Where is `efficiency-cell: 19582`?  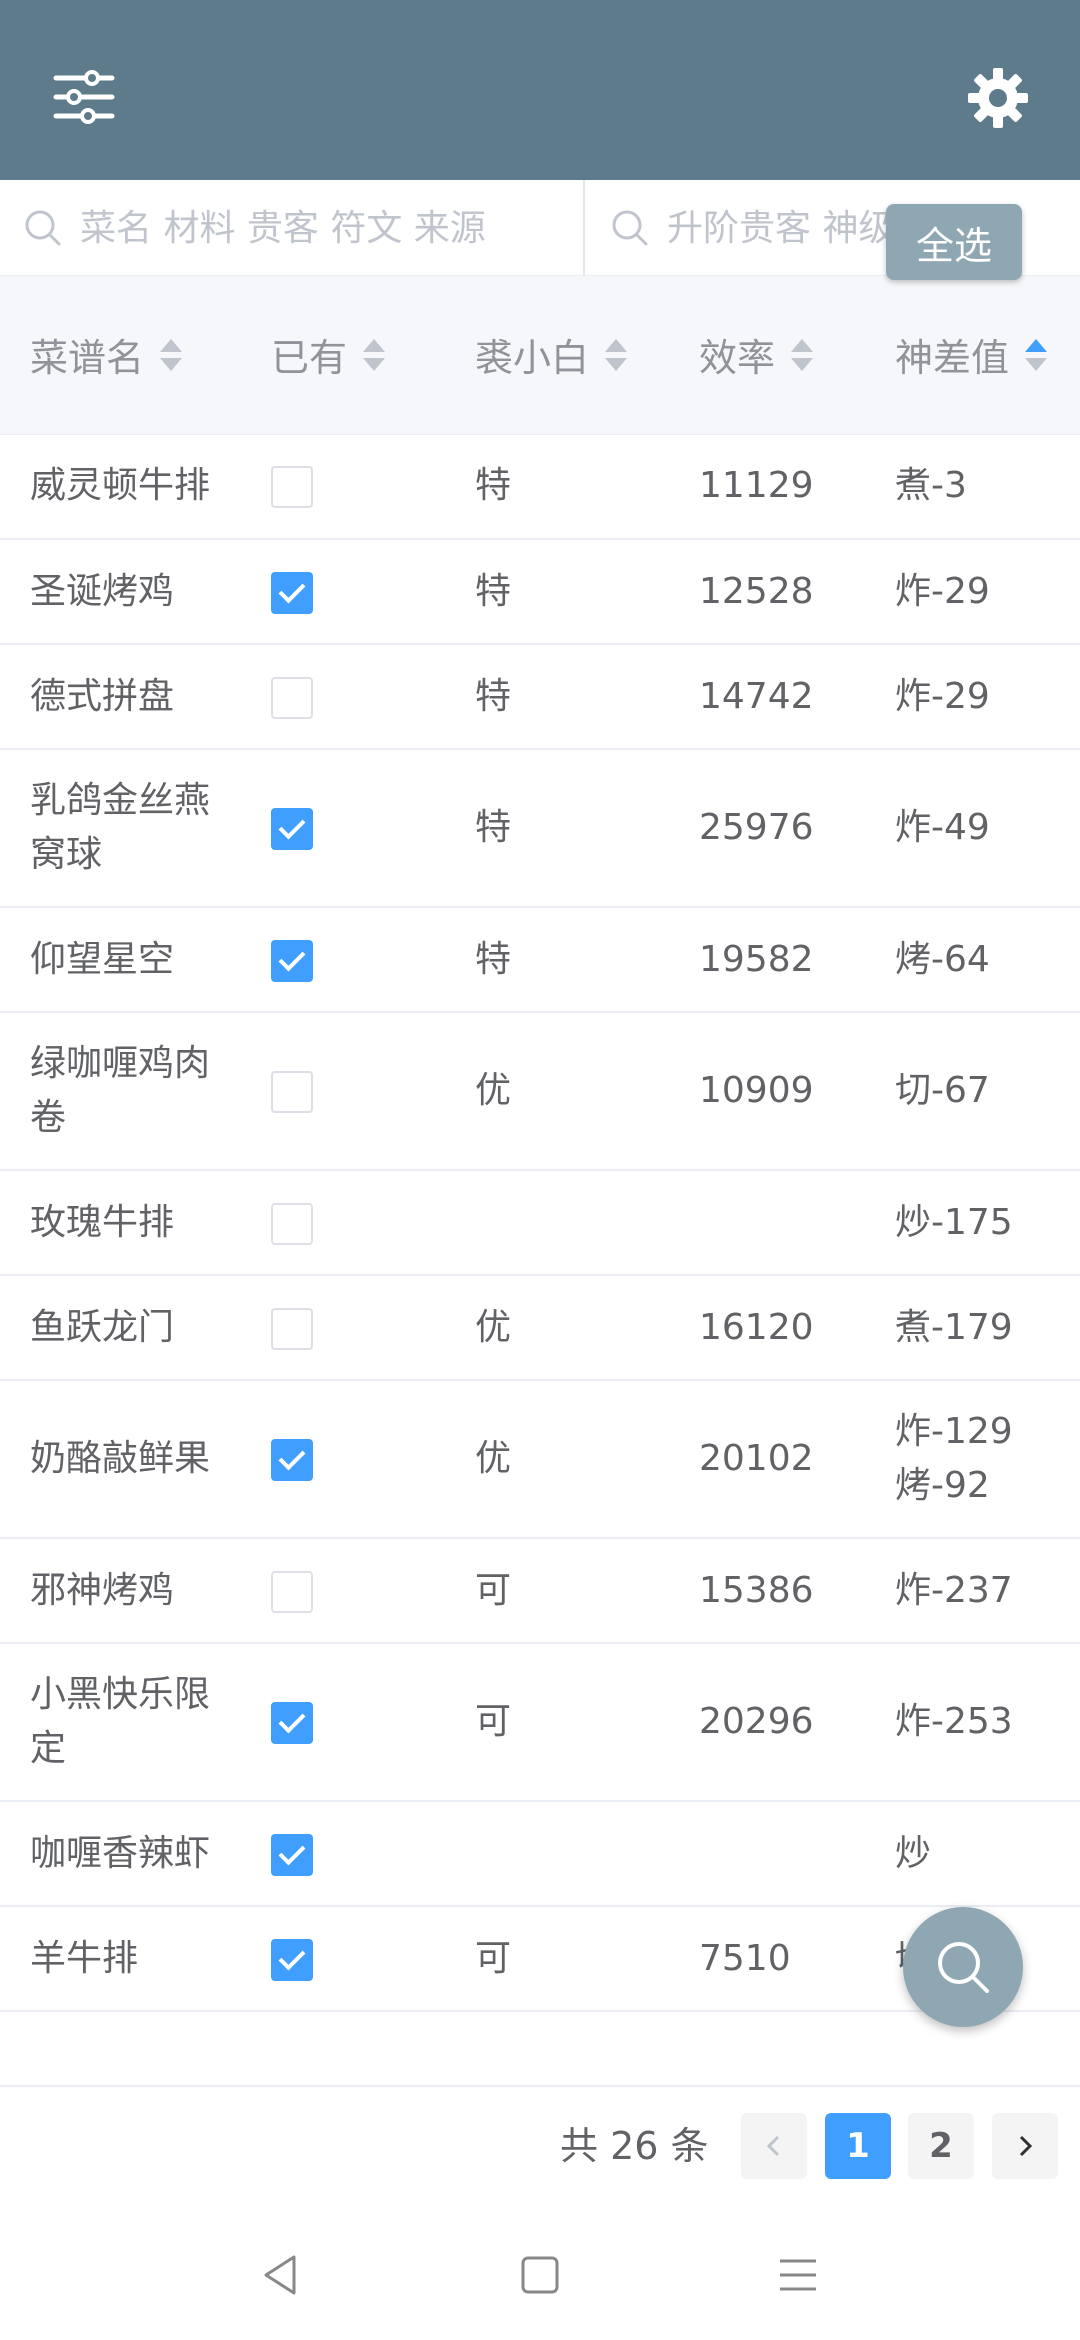 efficiency-cell: 19582 is located at coordinates (767, 960).